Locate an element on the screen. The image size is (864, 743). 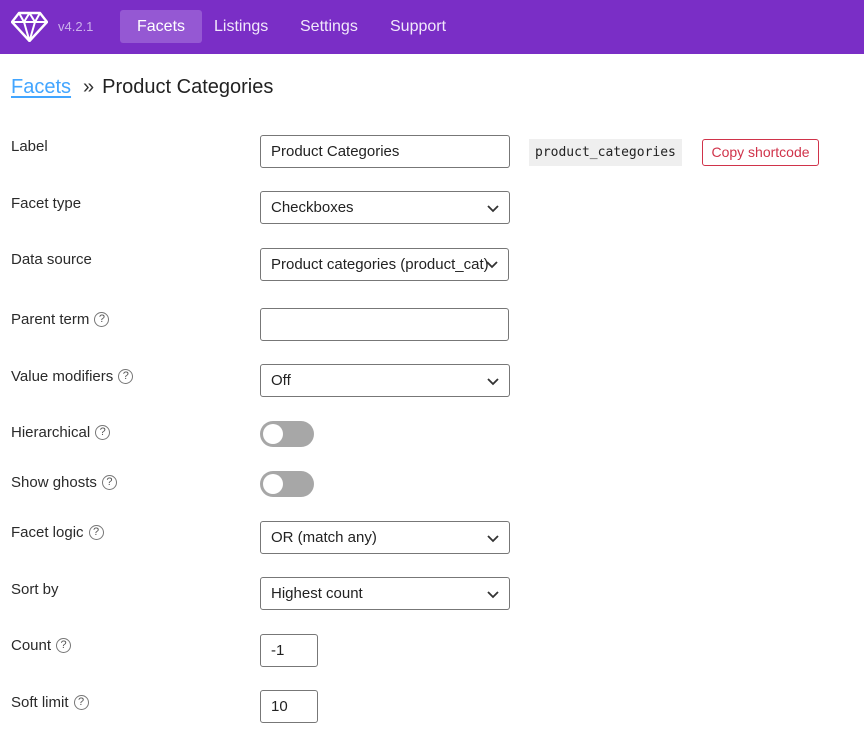
soft-limit-input: 10 is located at coordinates (289, 706).